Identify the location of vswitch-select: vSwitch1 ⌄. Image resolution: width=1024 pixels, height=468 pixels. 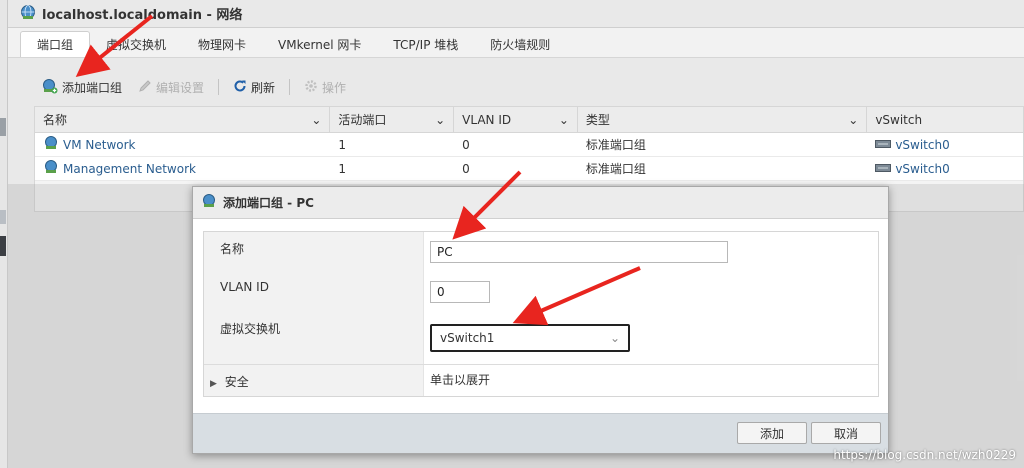
(530, 338).